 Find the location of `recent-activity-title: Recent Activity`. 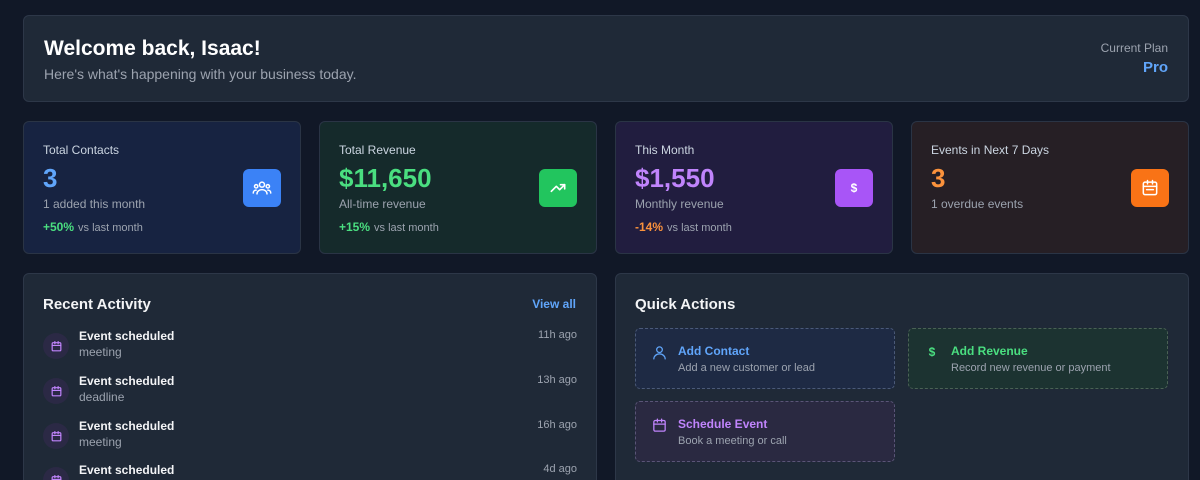

recent-activity-title: Recent Activity is located at coordinates (97, 304).